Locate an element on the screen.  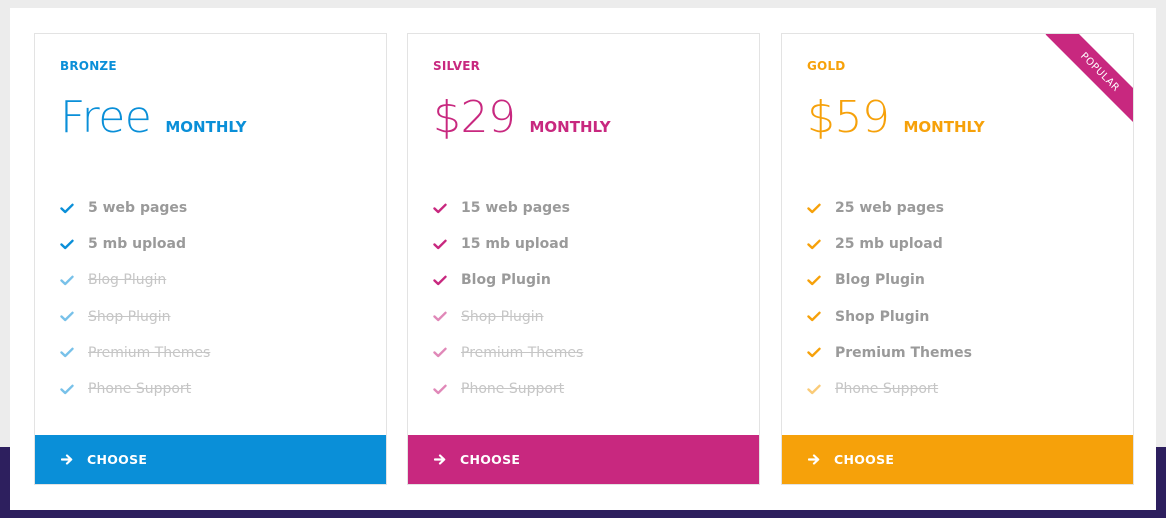
feature-label: 25 mb upload is located at coordinates (889, 244).